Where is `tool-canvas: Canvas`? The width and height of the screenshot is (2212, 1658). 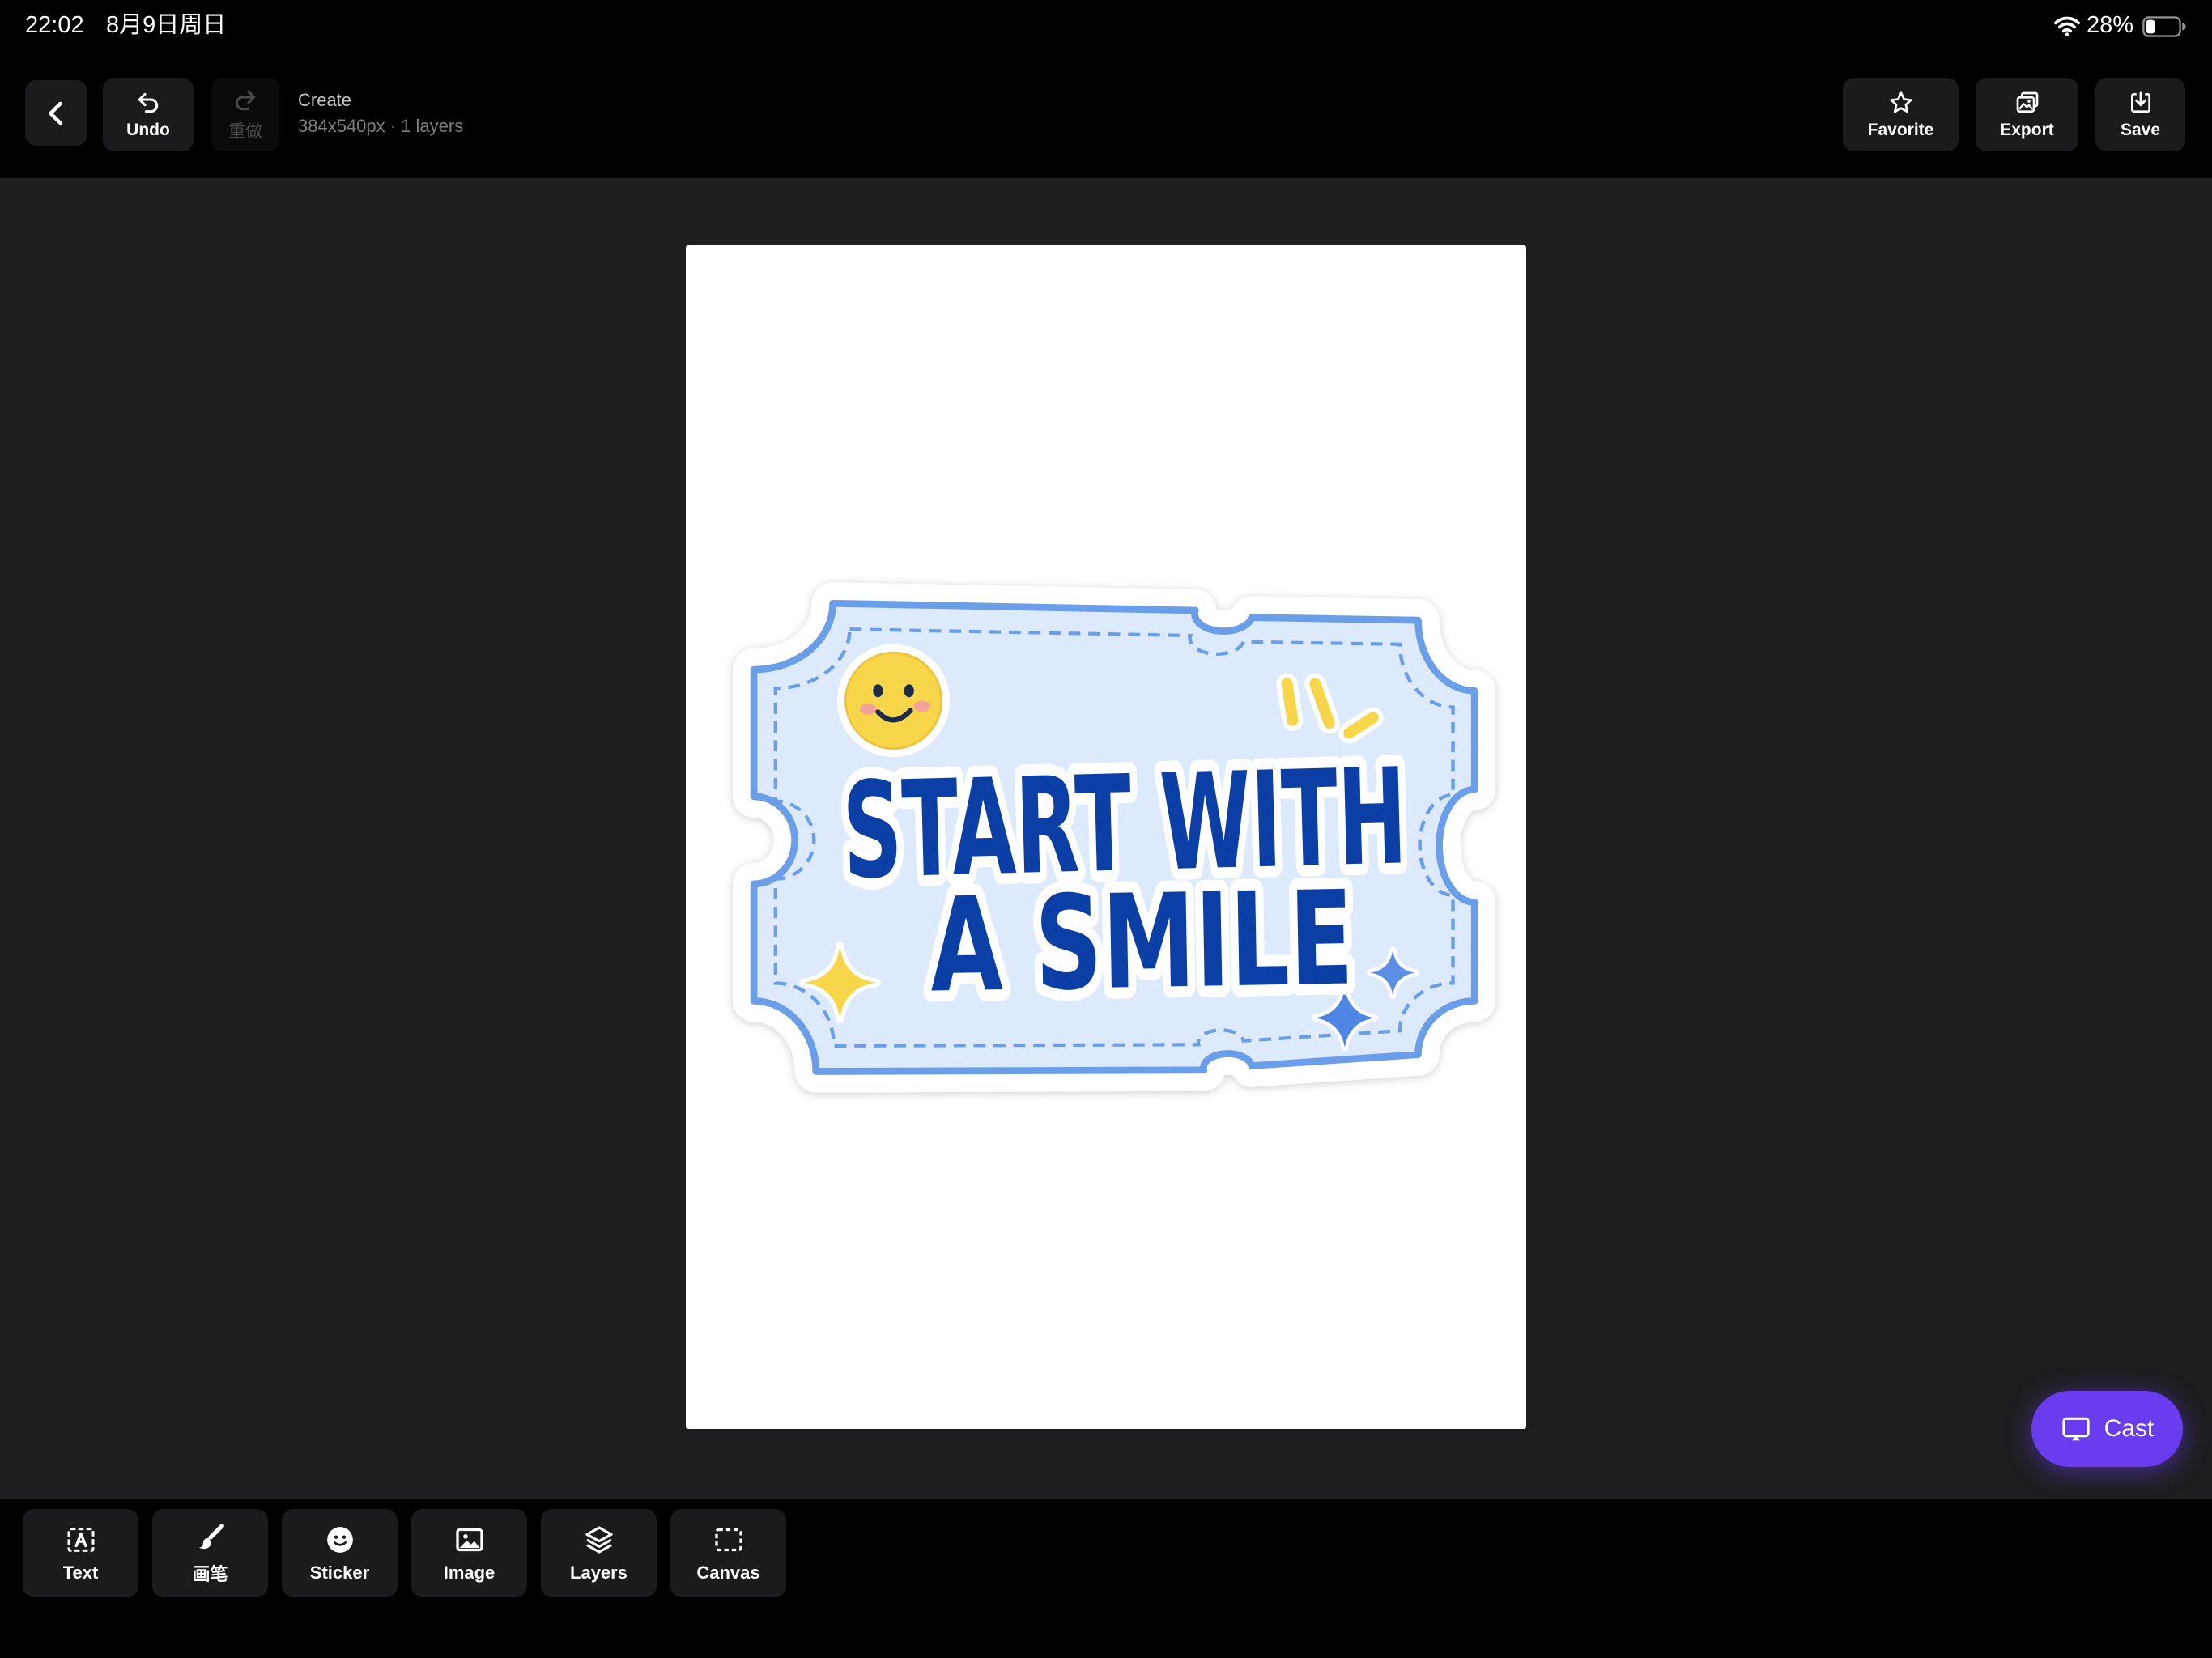 tool-canvas: Canvas is located at coordinates (728, 1553).